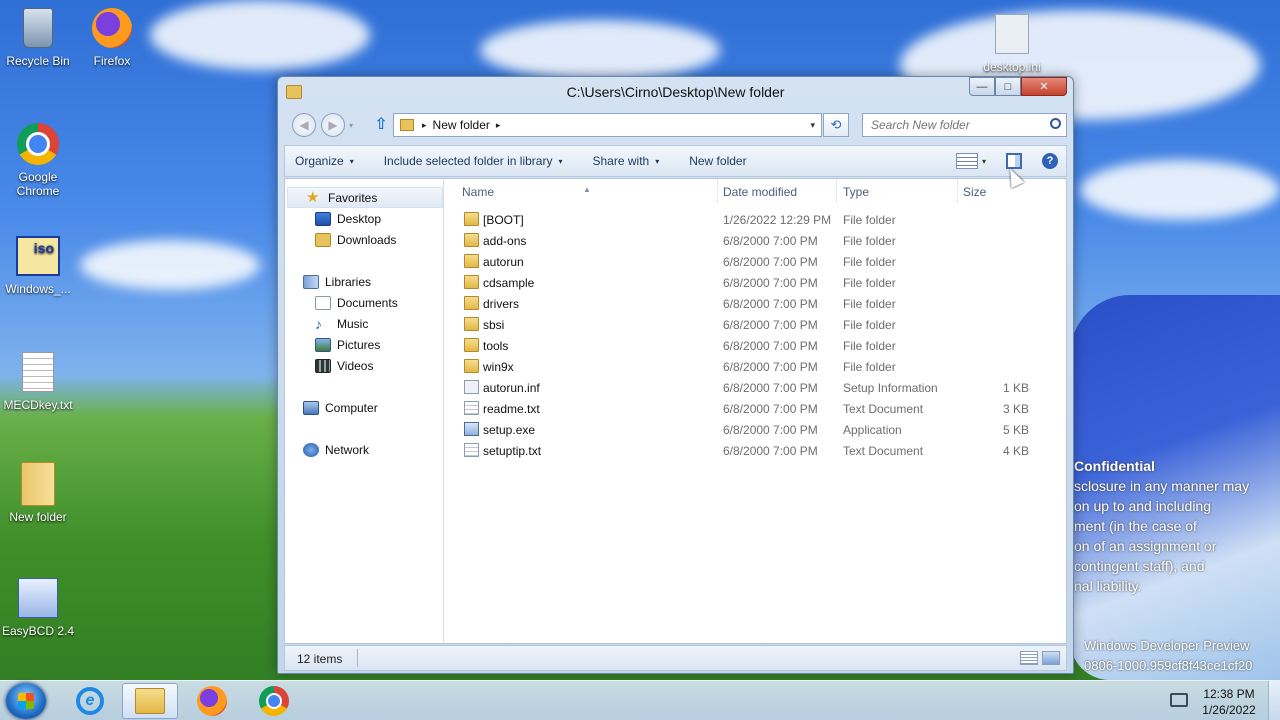  What do you see at coordinates (260, 35) in the screenshot?
I see `cloud` at bounding box center [260, 35].